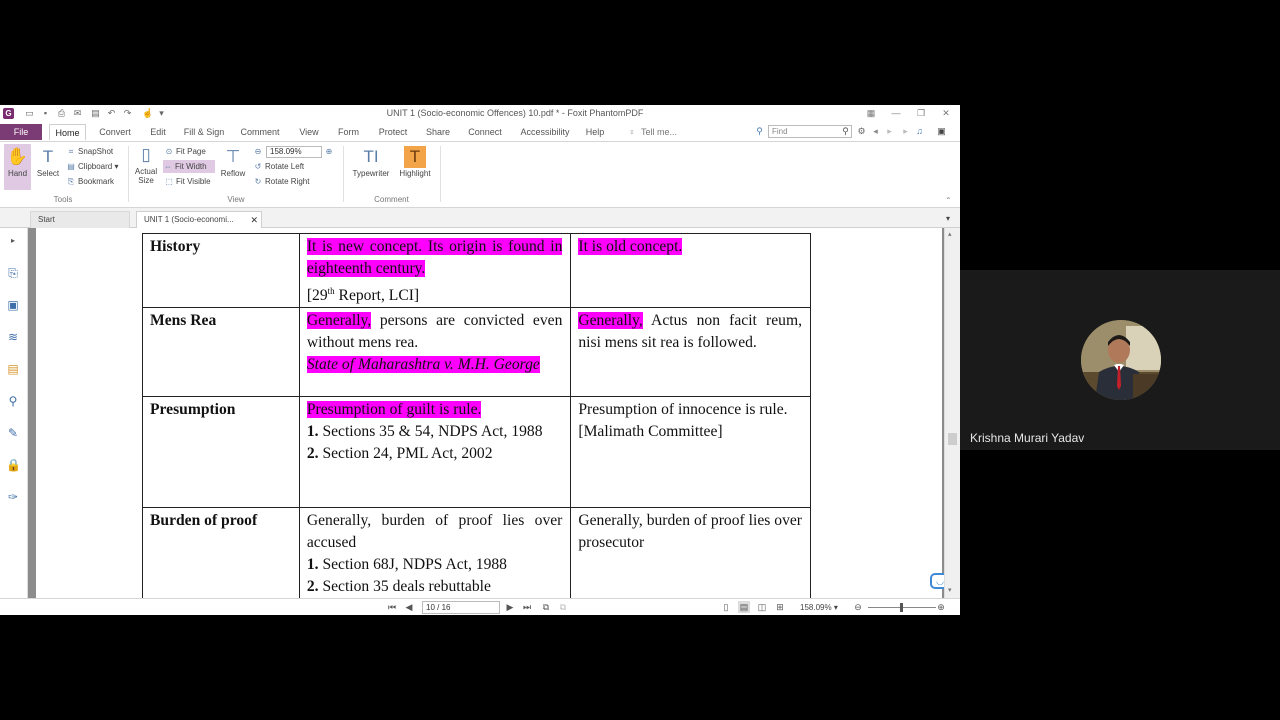 The width and height of the screenshot is (1280, 720). Describe the element at coordinates (294, 152) in the screenshot. I see `zoom-select: 158.09%` at that location.